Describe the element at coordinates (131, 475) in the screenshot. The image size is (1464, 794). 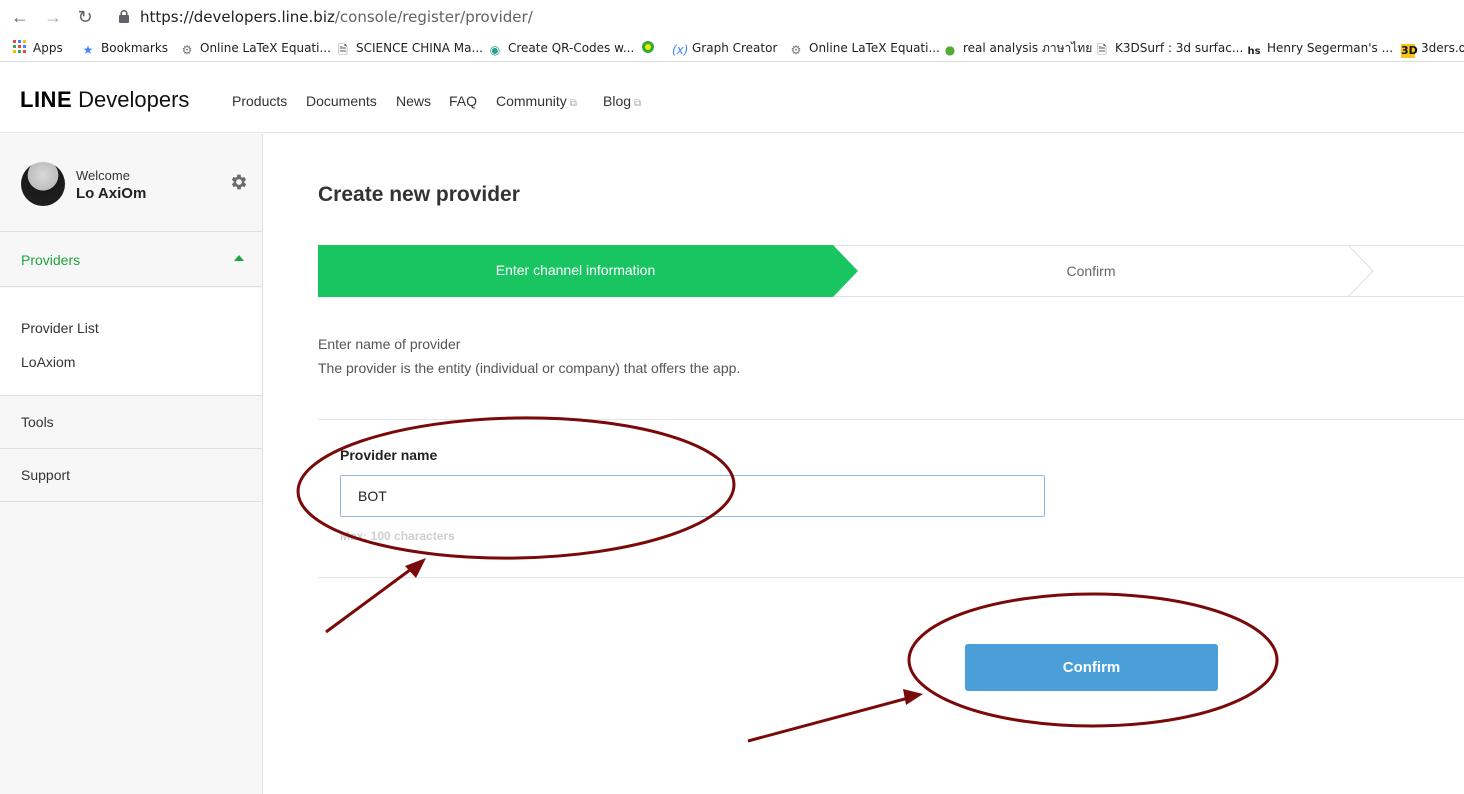
I see `sidebar-item-support: Support` at that location.